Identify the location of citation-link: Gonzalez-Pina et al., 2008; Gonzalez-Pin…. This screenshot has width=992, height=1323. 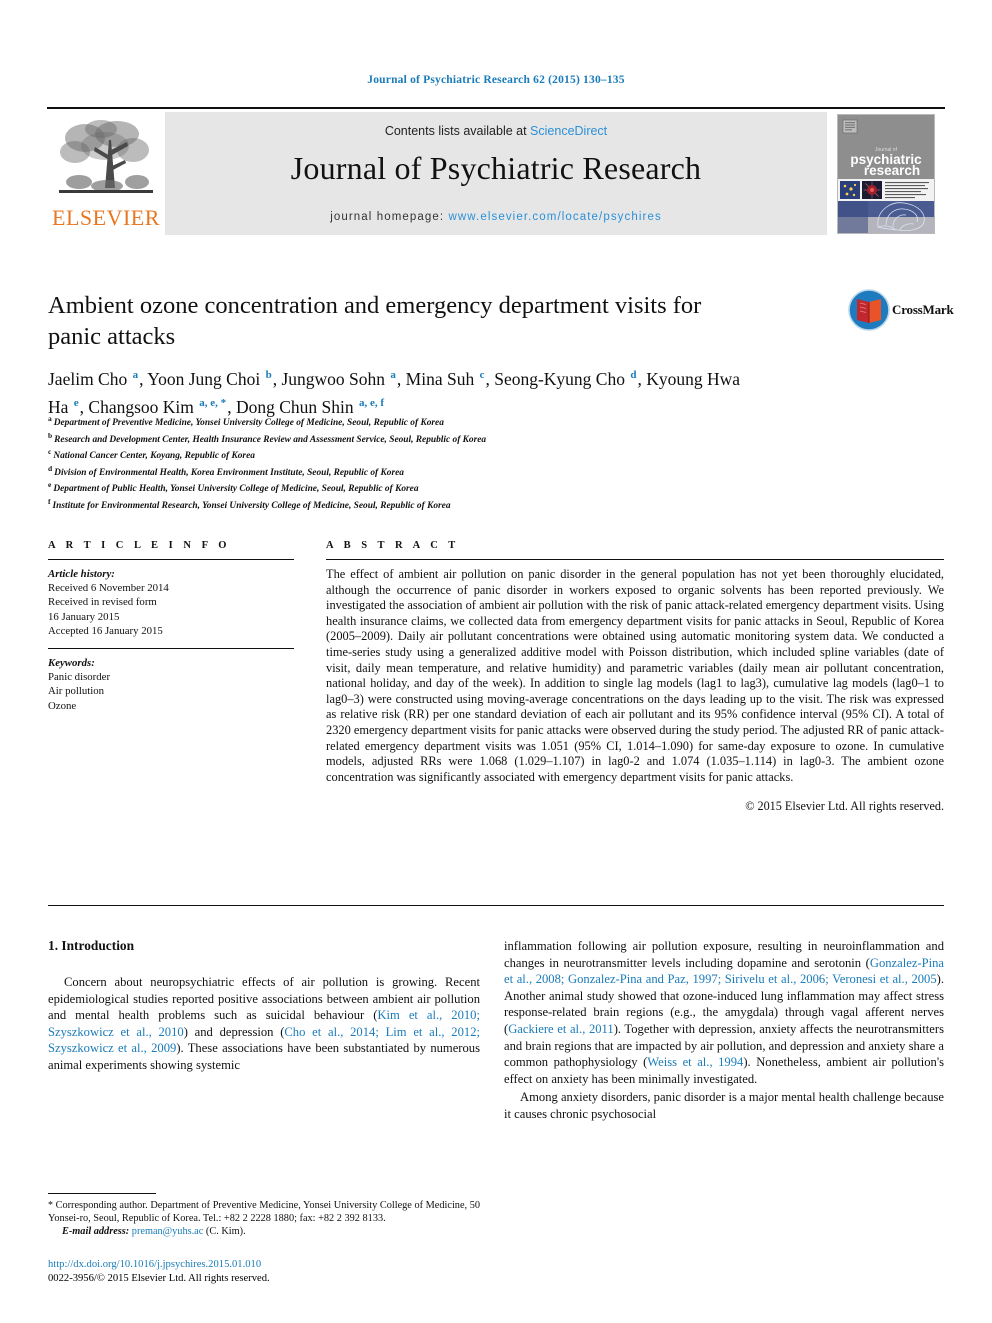
(724, 971).